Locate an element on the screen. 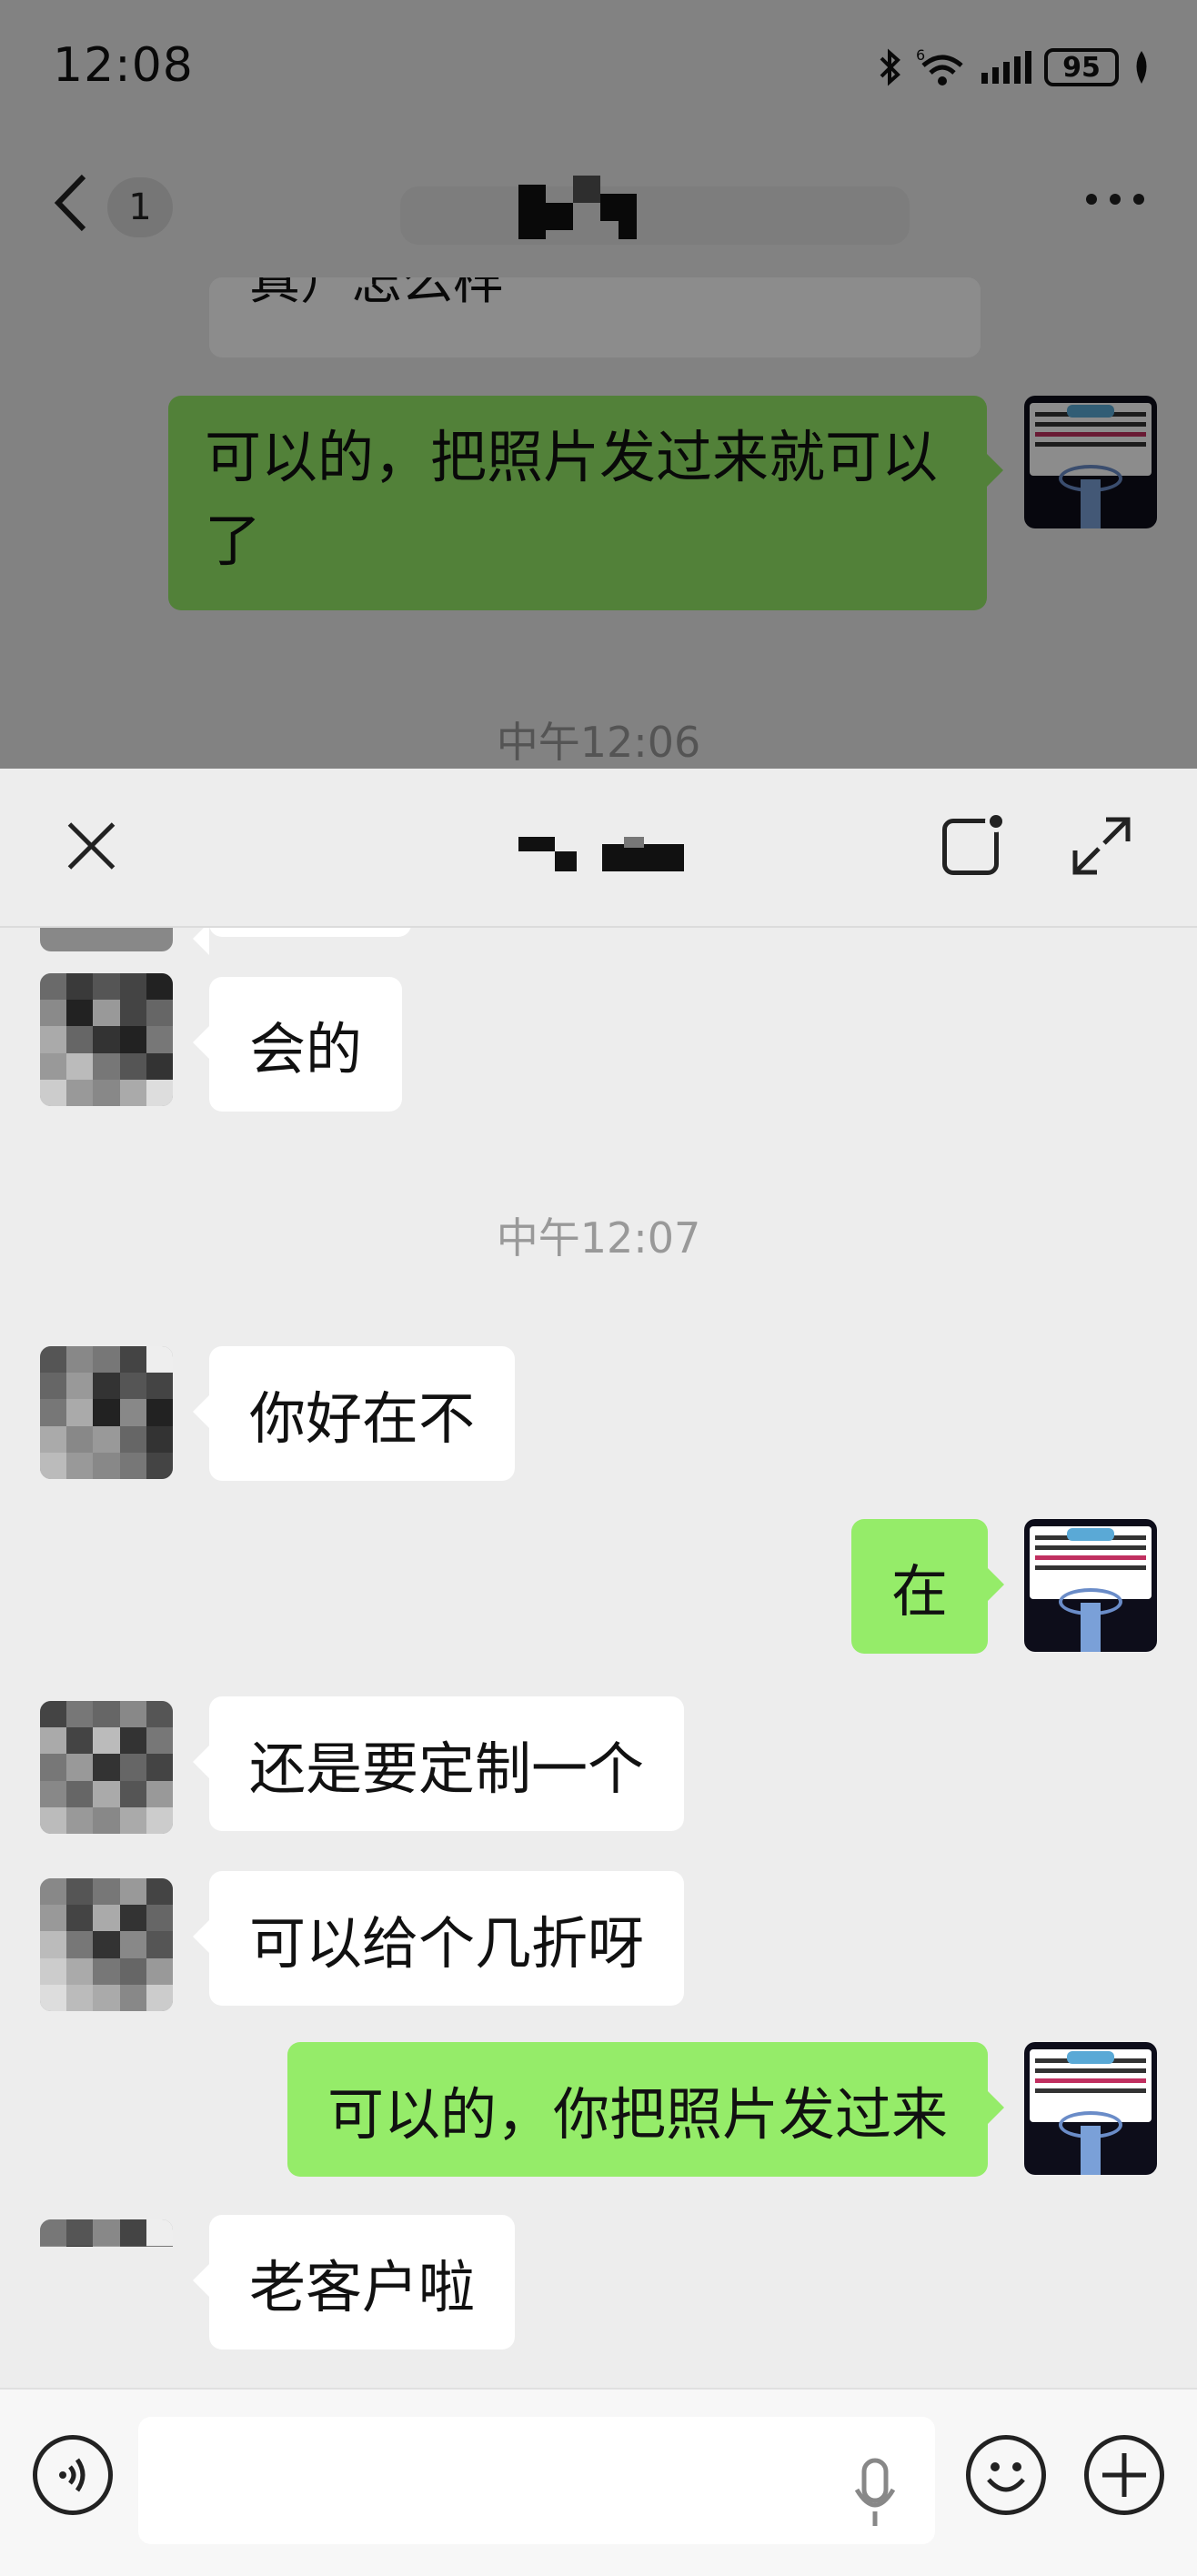 The height and width of the screenshot is (2576, 1197). input-bar is located at coordinates (598, 2482).